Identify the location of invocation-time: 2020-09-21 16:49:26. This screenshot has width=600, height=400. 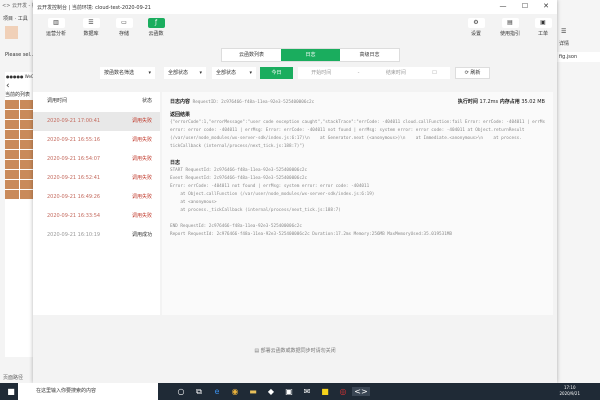
(74, 197).